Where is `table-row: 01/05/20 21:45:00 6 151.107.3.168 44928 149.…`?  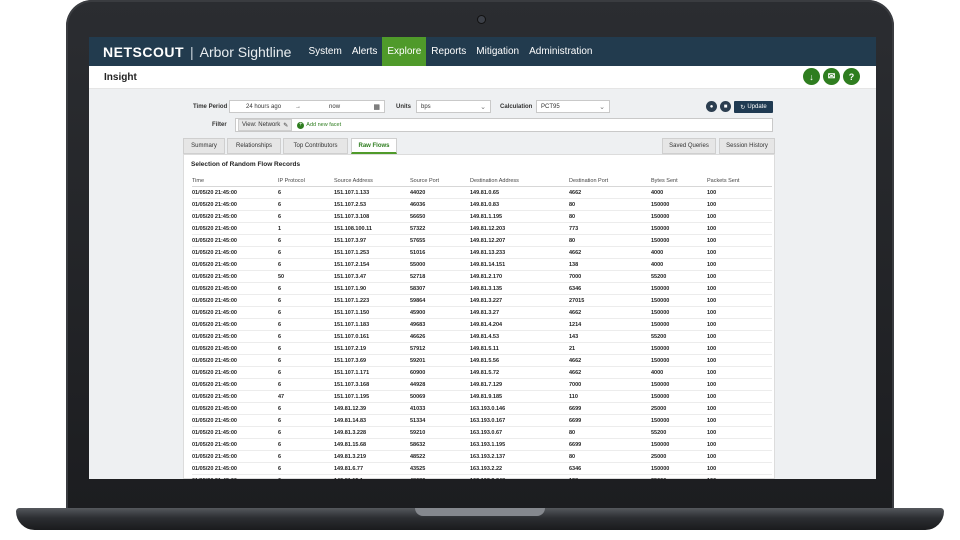
table-row: 01/05/20 21:45:00 6 151.107.3.168 44928 149.… is located at coordinates (482, 385).